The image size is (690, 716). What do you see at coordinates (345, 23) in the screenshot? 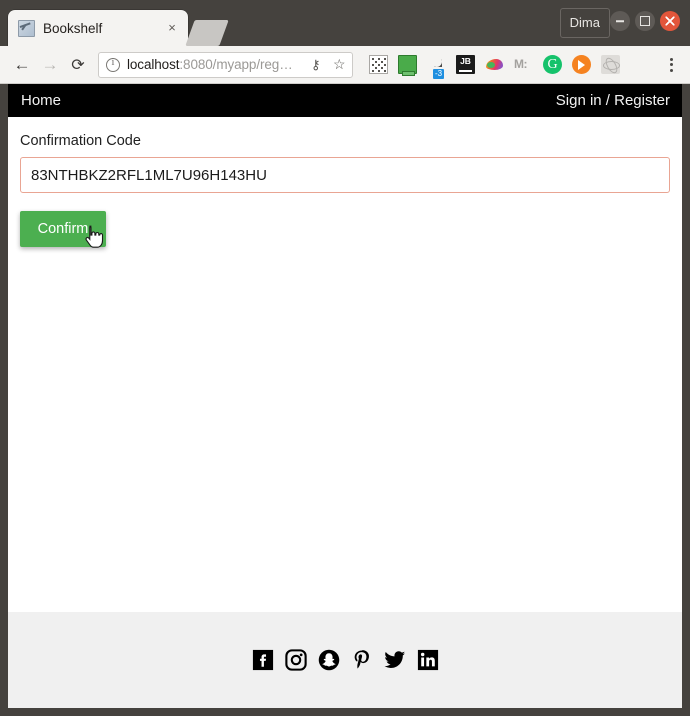
I see `titlebar: Bookshelf × Dima` at bounding box center [345, 23].